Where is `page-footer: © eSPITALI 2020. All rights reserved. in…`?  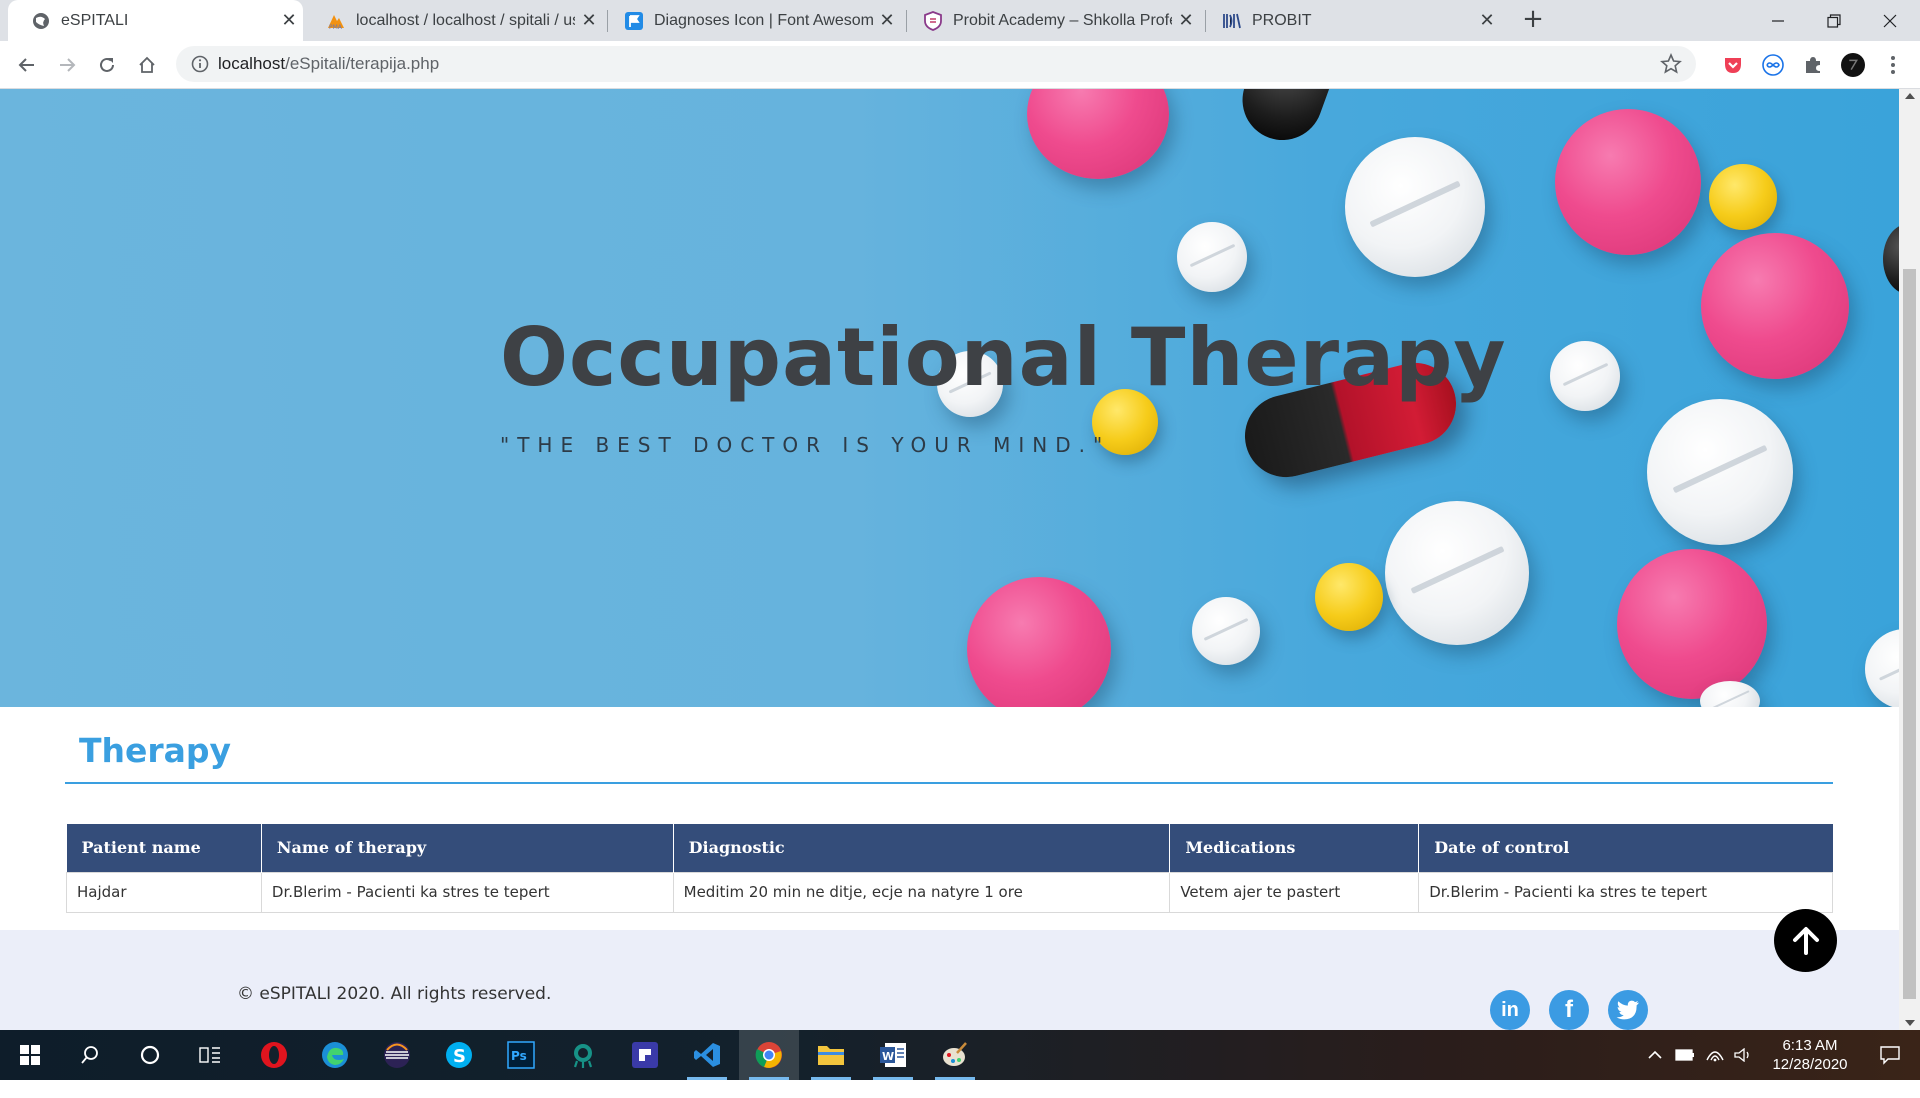 page-footer: © eSPITALI 2020. All rights reserved. in… is located at coordinates (949, 980).